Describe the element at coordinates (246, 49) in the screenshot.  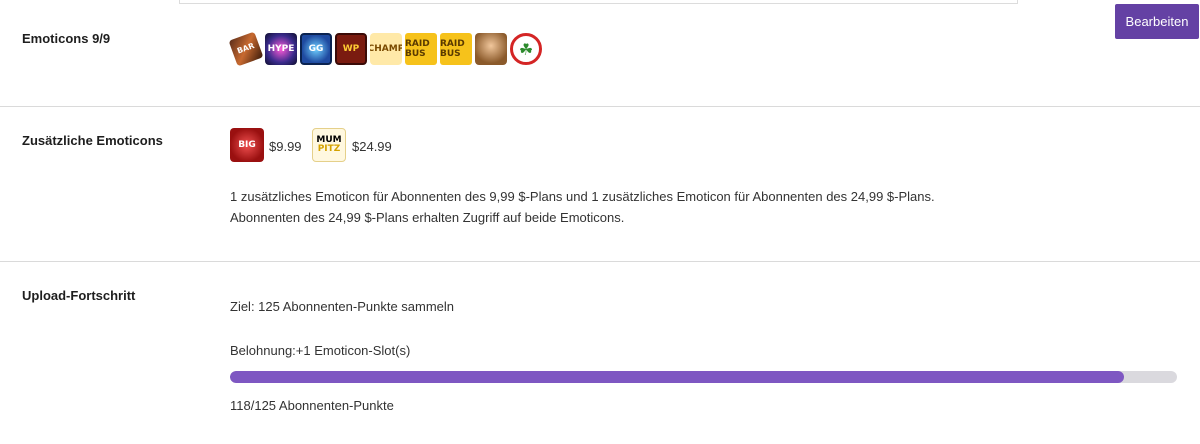
I see `candy-bar-emote: BAR` at that location.